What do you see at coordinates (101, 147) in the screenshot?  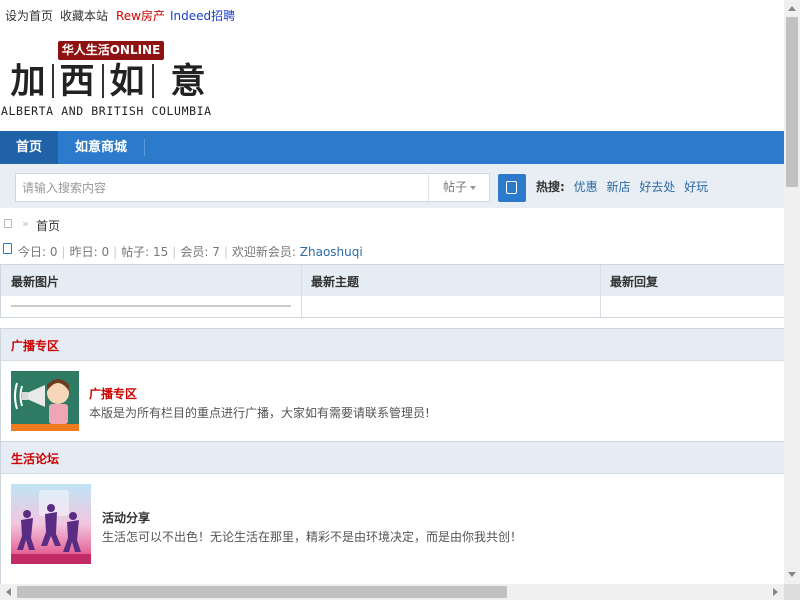 I see `nav-item-mall: 如意商城` at bounding box center [101, 147].